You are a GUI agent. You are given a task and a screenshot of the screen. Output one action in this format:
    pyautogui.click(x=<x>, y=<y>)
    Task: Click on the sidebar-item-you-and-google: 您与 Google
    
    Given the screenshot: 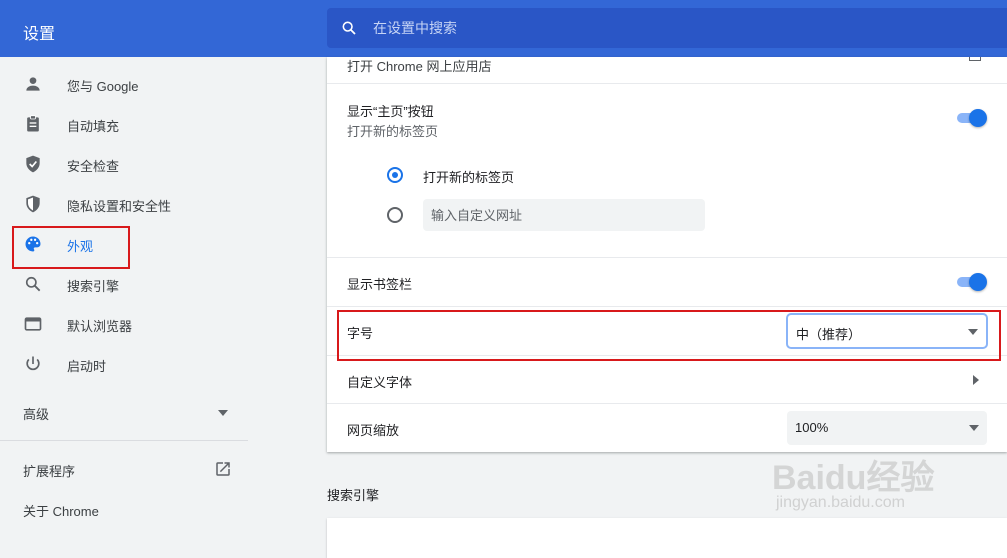 What is the action you would take?
    pyautogui.click(x=125, y=84)
    